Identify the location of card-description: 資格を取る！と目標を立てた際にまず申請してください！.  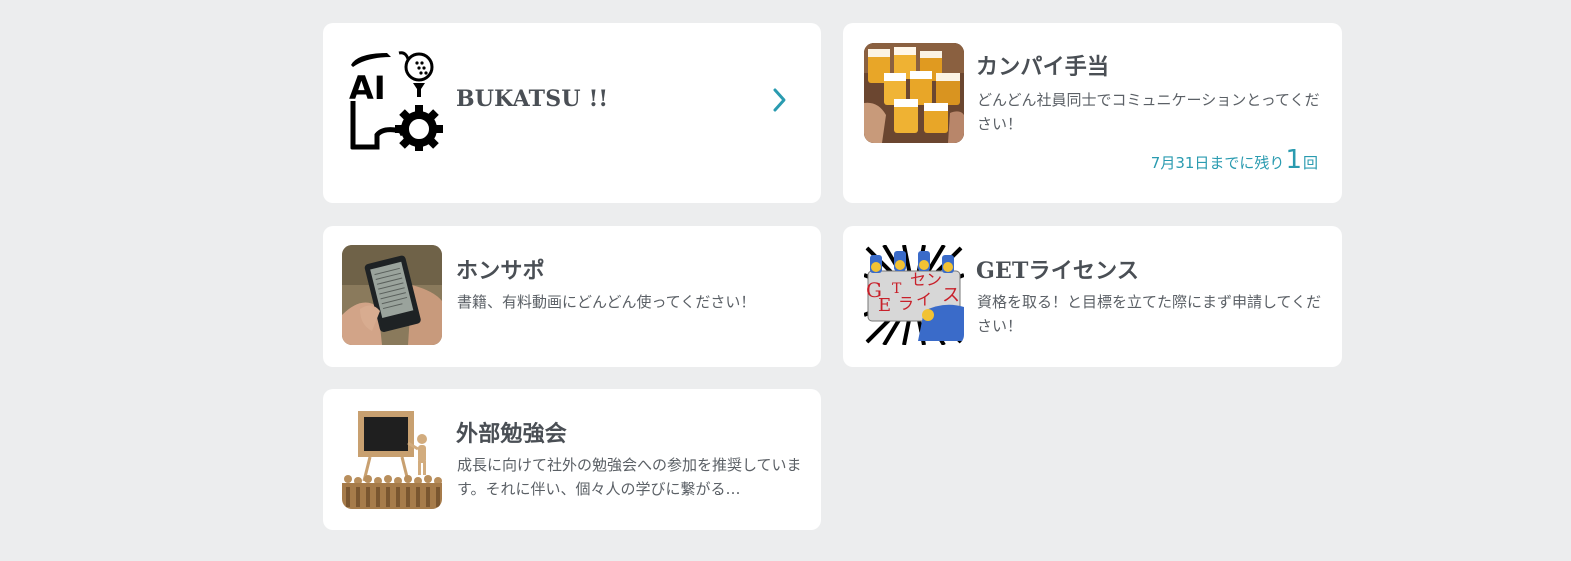
(1149, 314).